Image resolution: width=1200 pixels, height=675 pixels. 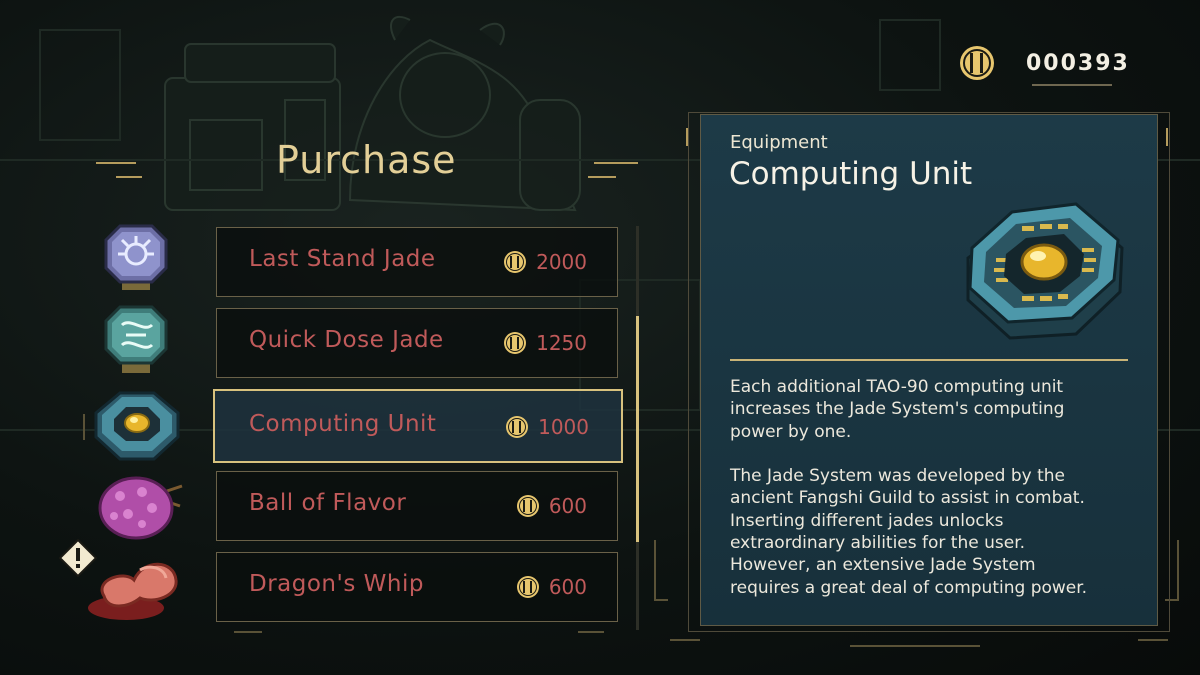 What do you see at coordinates (637, 429) in the screenshot?
I see `scrollbar-thumb` at bounding box center [637, 429].